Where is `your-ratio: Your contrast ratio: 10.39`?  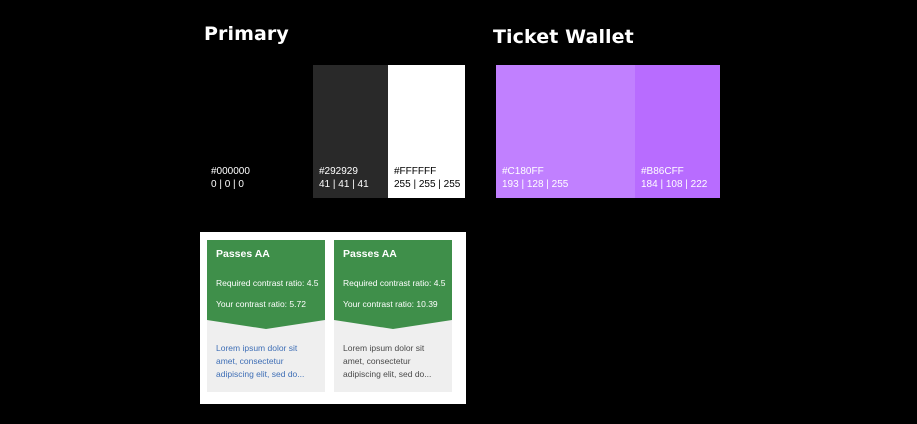 your-ratio: Your contrast ratio: 10.39 is located at coordinates (390, 304).